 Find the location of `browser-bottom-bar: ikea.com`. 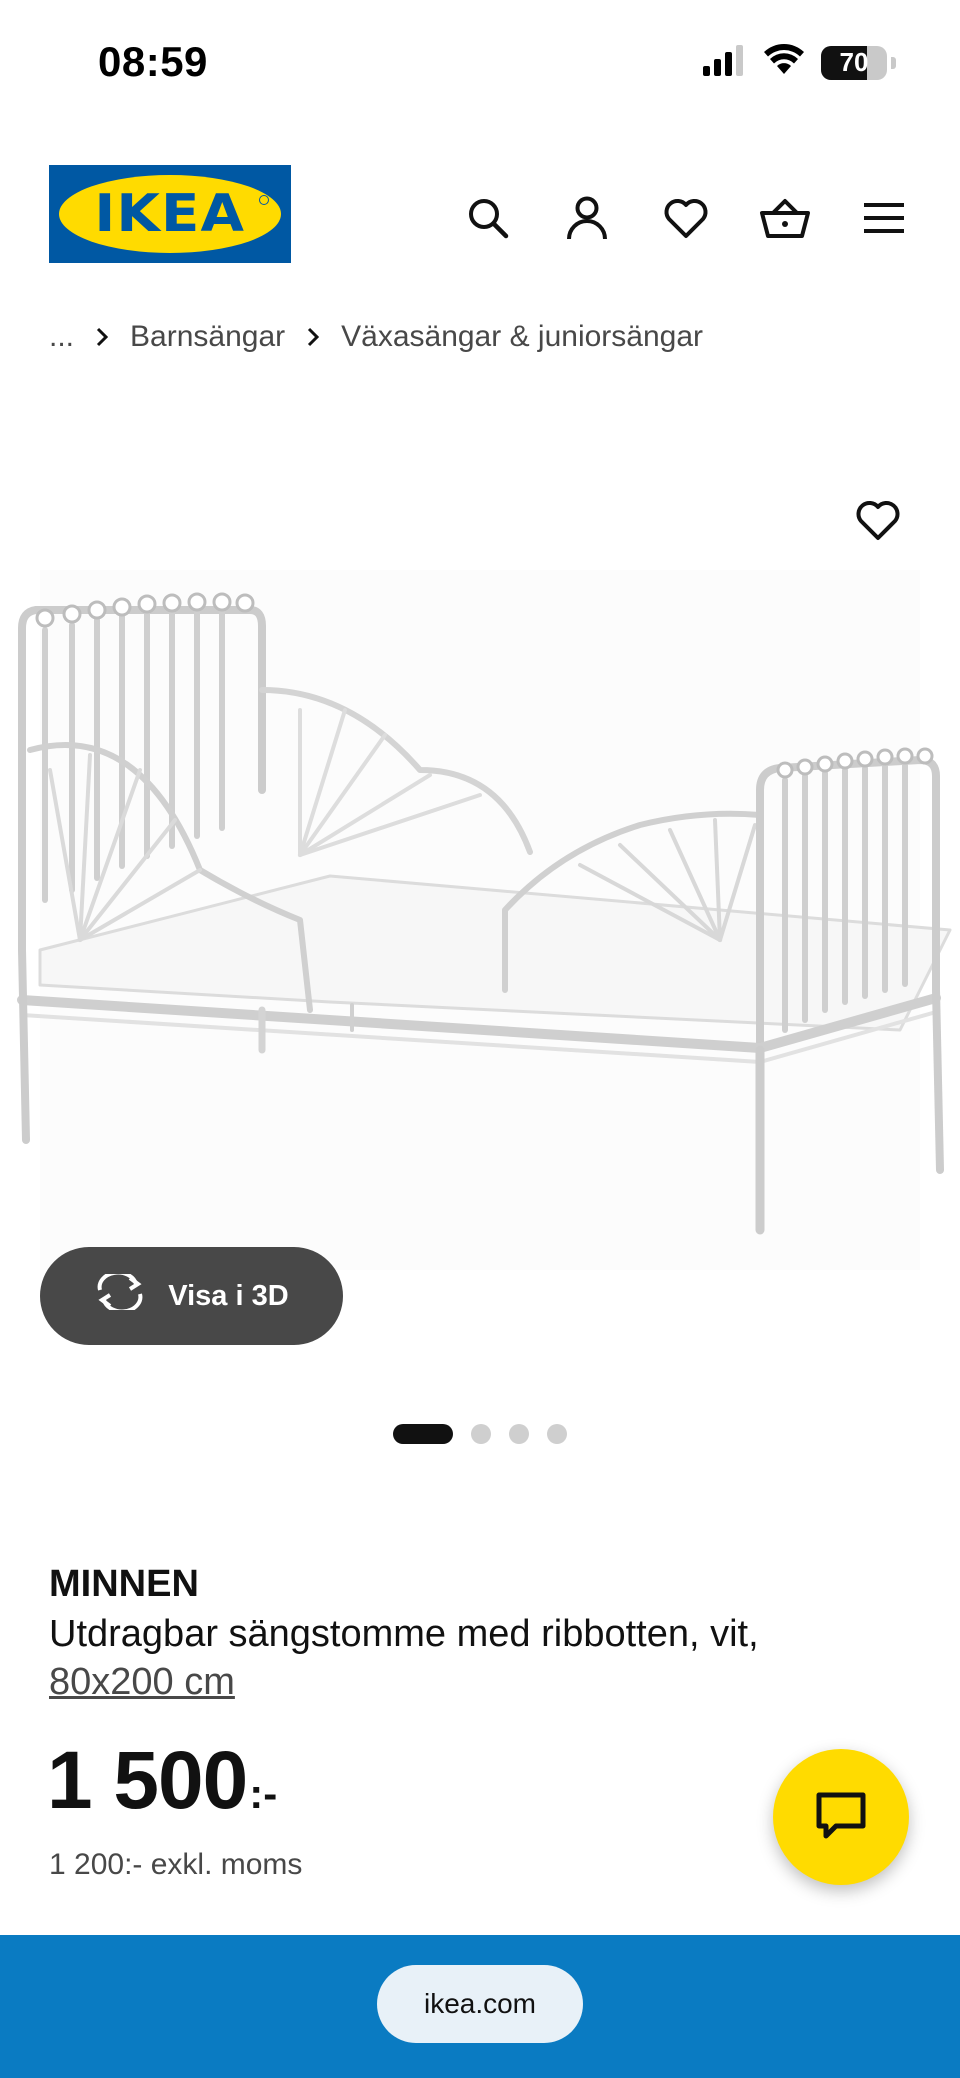

browser-bottom-bar: ikea.com is located at coordinates (480, 2006).